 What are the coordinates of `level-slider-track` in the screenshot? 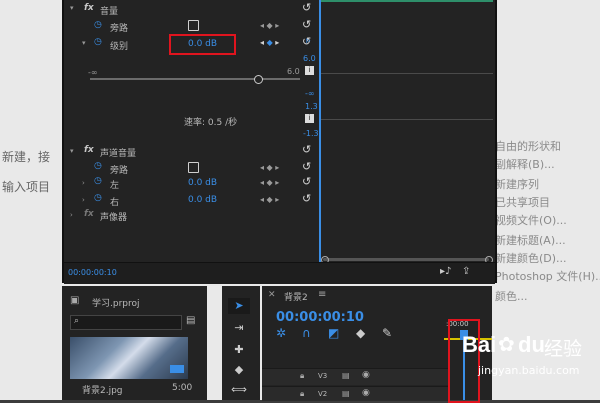 It's located at (195, 79).